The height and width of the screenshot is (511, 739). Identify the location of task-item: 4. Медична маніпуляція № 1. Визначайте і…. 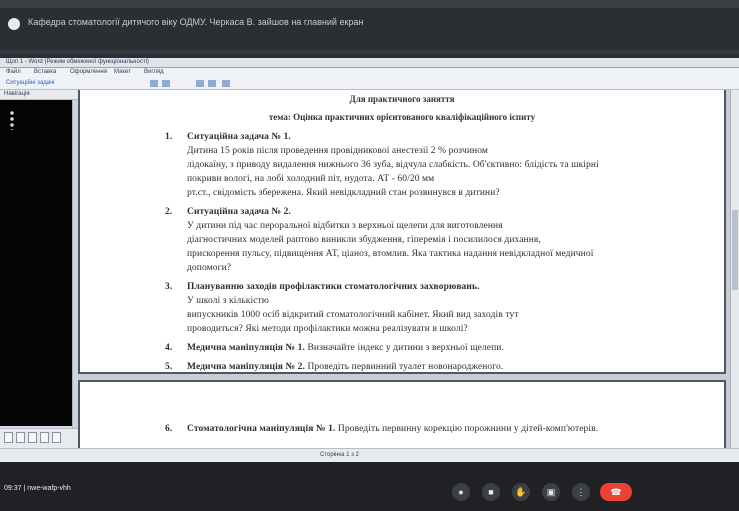
(425, 348).